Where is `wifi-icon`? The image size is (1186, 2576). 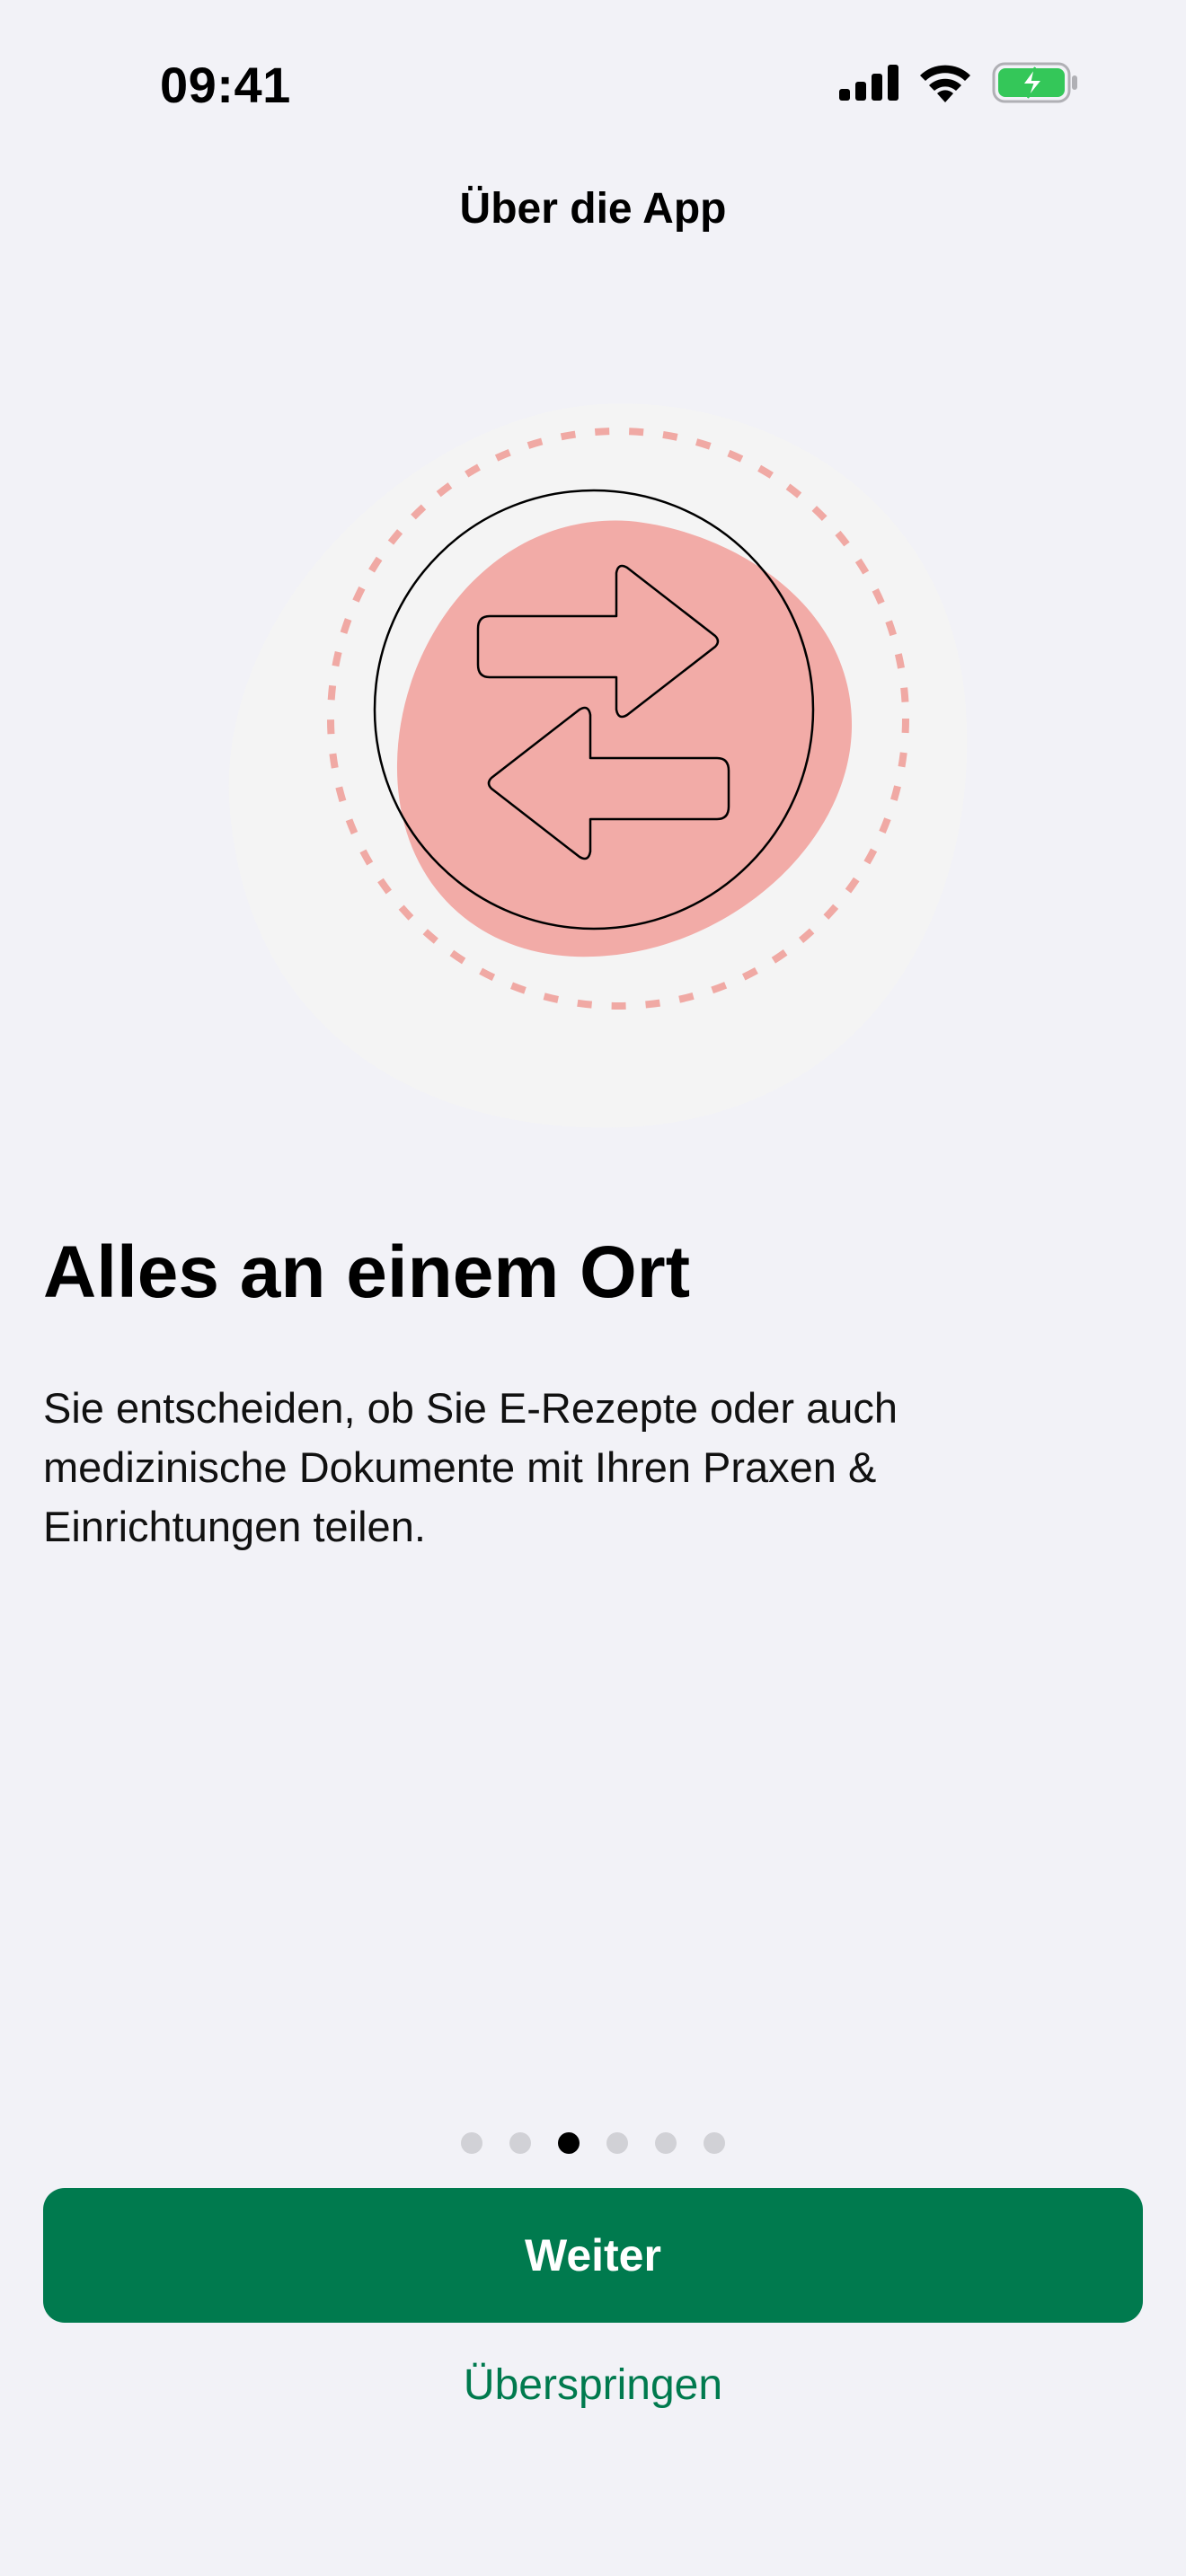 wifi-icon is located at coordinates (945, 85).